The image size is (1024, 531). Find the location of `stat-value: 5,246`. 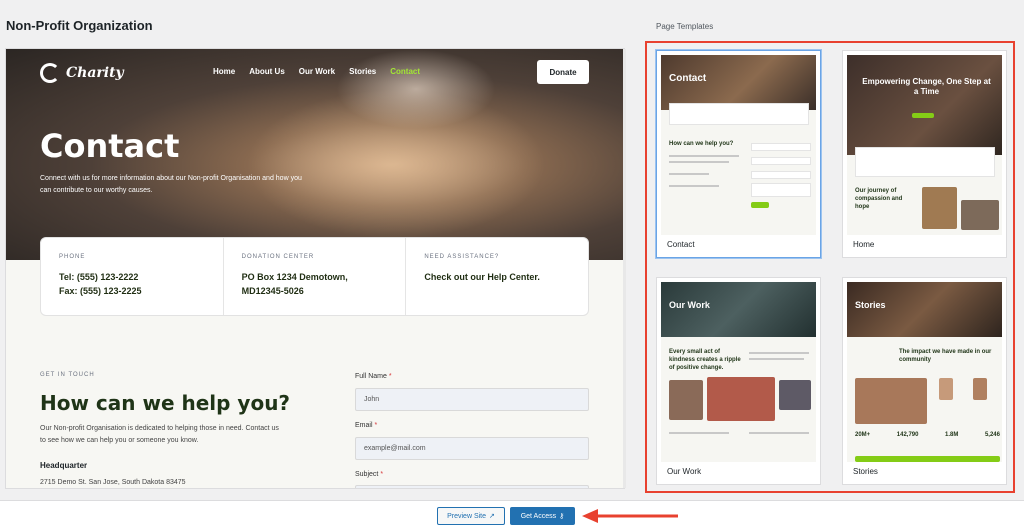

stat-value: 5,246 is located at coordinates (992, 435).